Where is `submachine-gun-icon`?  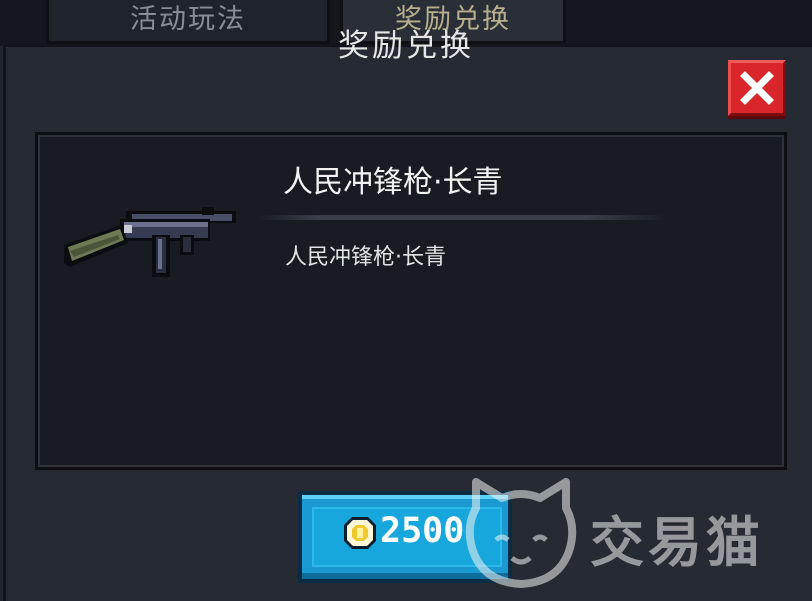 submachine-gun-icon is located at coordinates (150, 242).